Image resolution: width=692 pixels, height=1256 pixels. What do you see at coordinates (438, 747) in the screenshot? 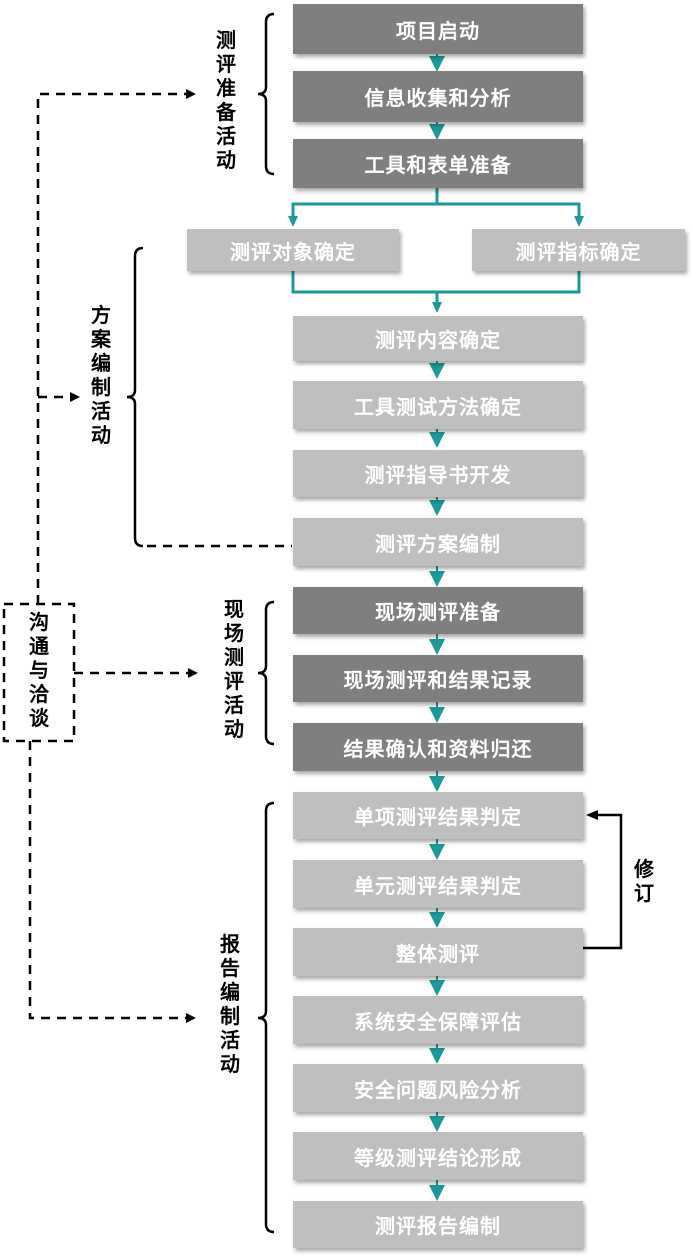
I see `step-result-confirm: 结果确认和资料归还` at bounding box center [438, 747].